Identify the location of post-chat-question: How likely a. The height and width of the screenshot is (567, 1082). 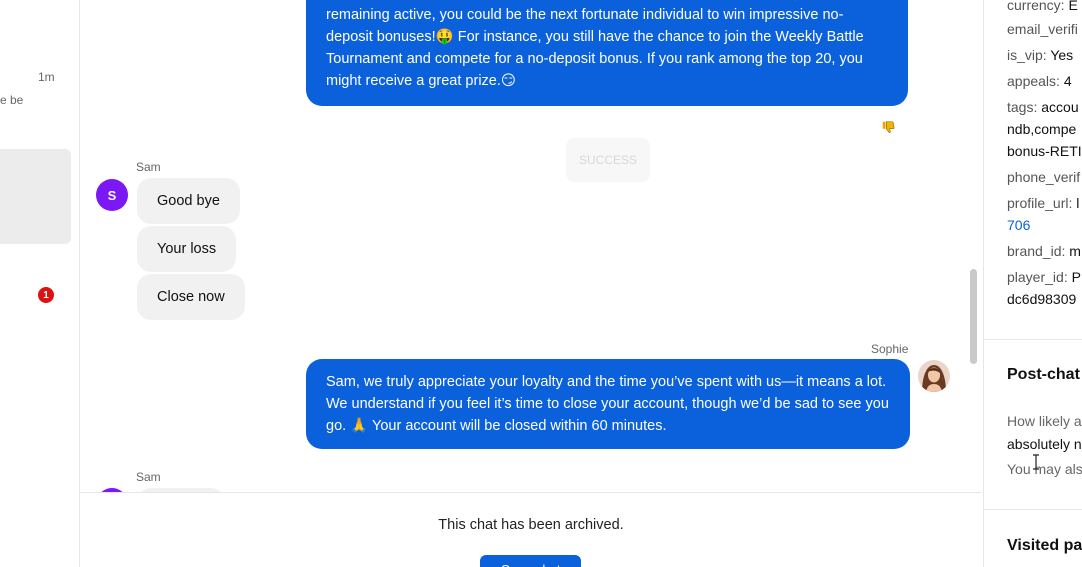
(1044, 421).